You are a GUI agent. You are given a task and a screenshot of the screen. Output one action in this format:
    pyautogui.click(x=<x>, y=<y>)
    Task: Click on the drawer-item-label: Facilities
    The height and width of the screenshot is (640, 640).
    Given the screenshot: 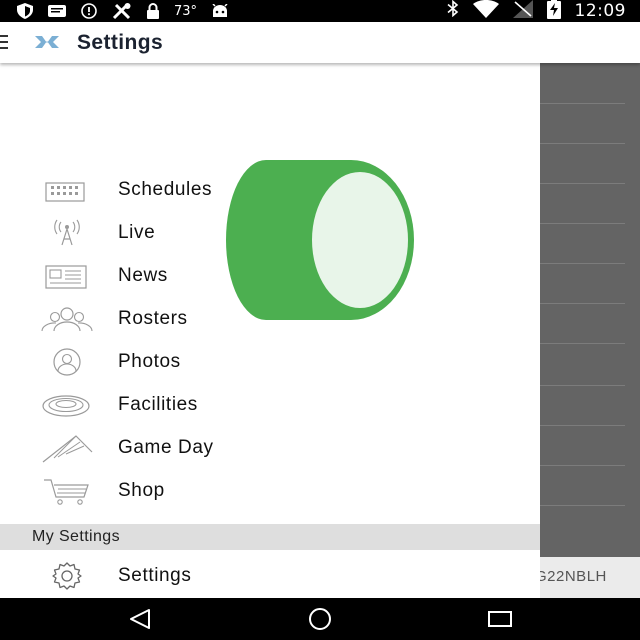 What is the action you would take?
    pyautogui.click(x=158, y=404)
    